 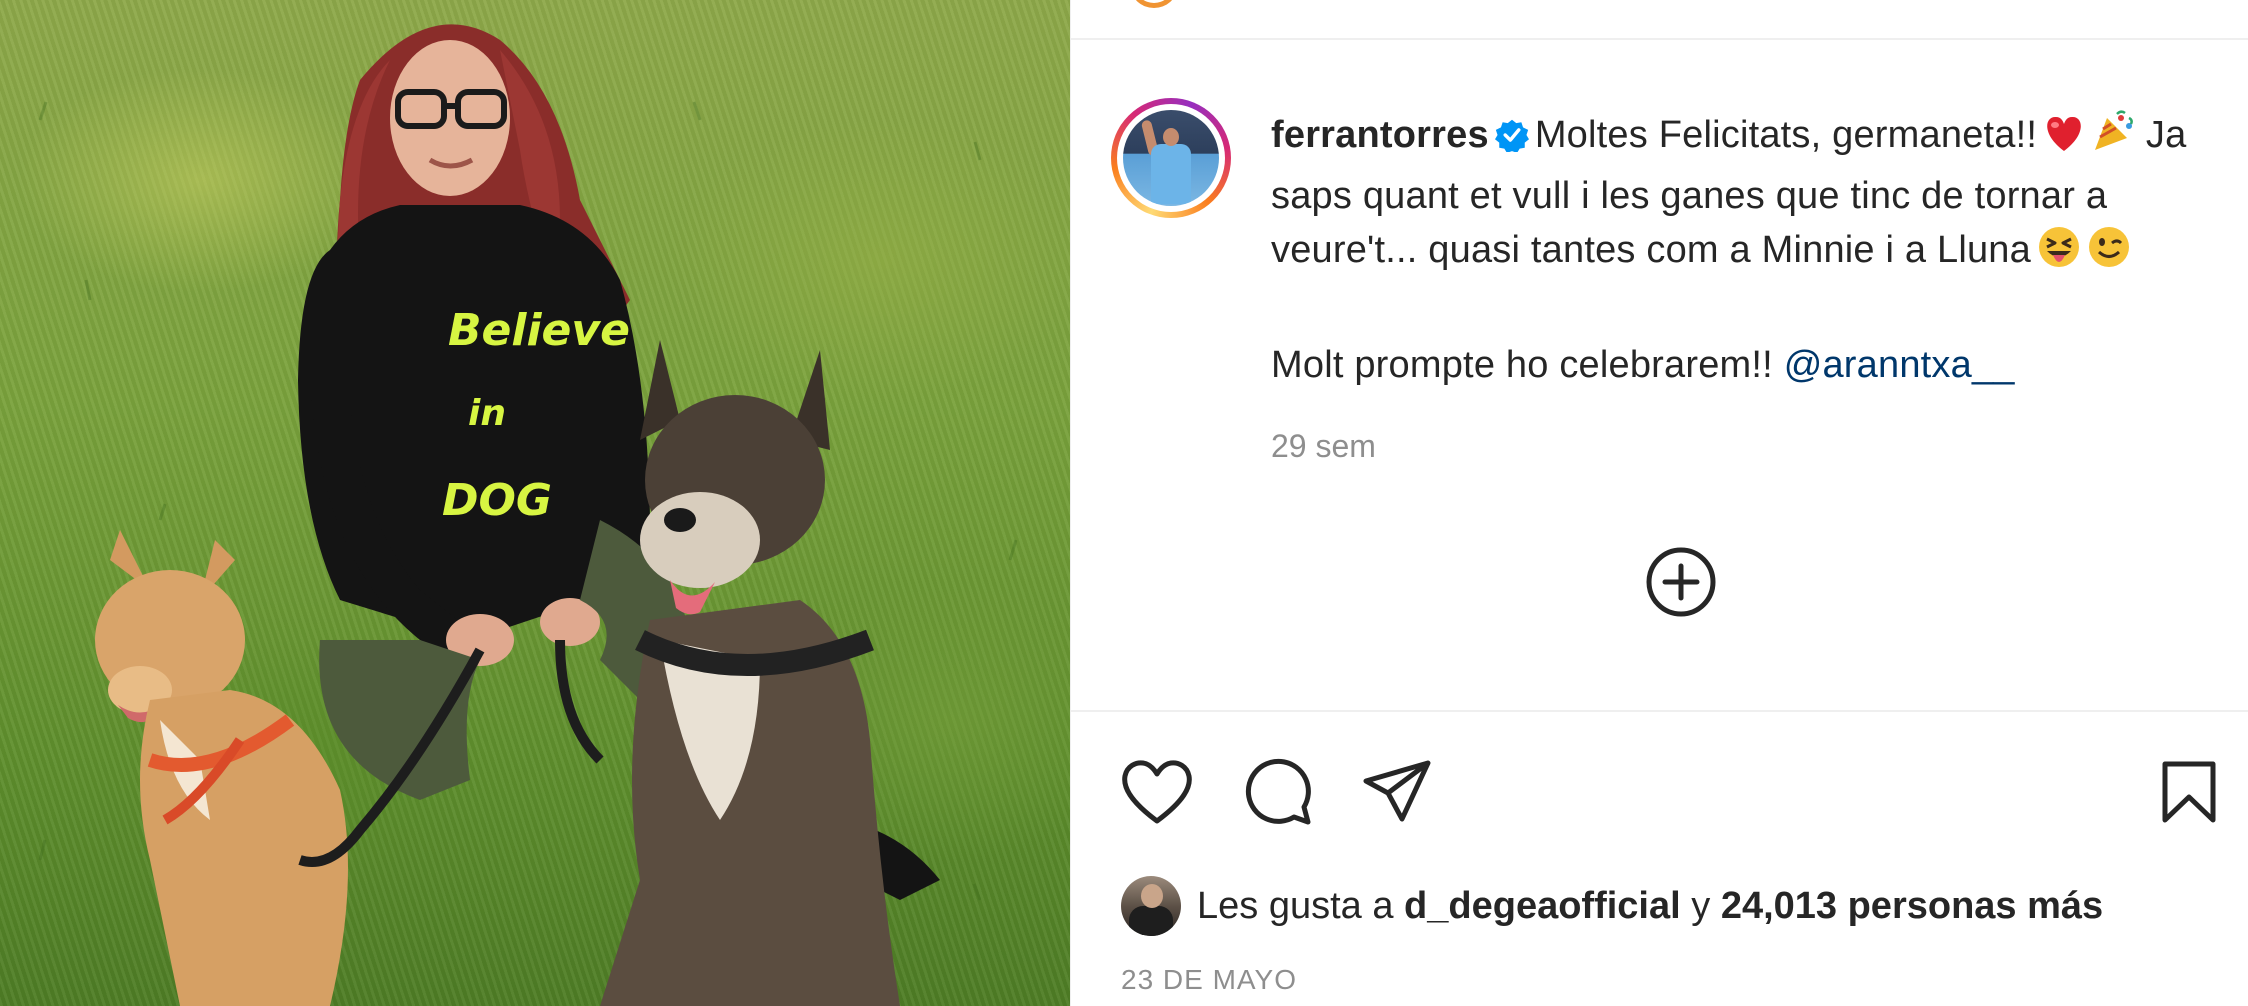 What do you see at coordinates (1209, 980) in the screenshot?
I see `post-date: 23 DE MAYO` at bounding box center [1209, 980].